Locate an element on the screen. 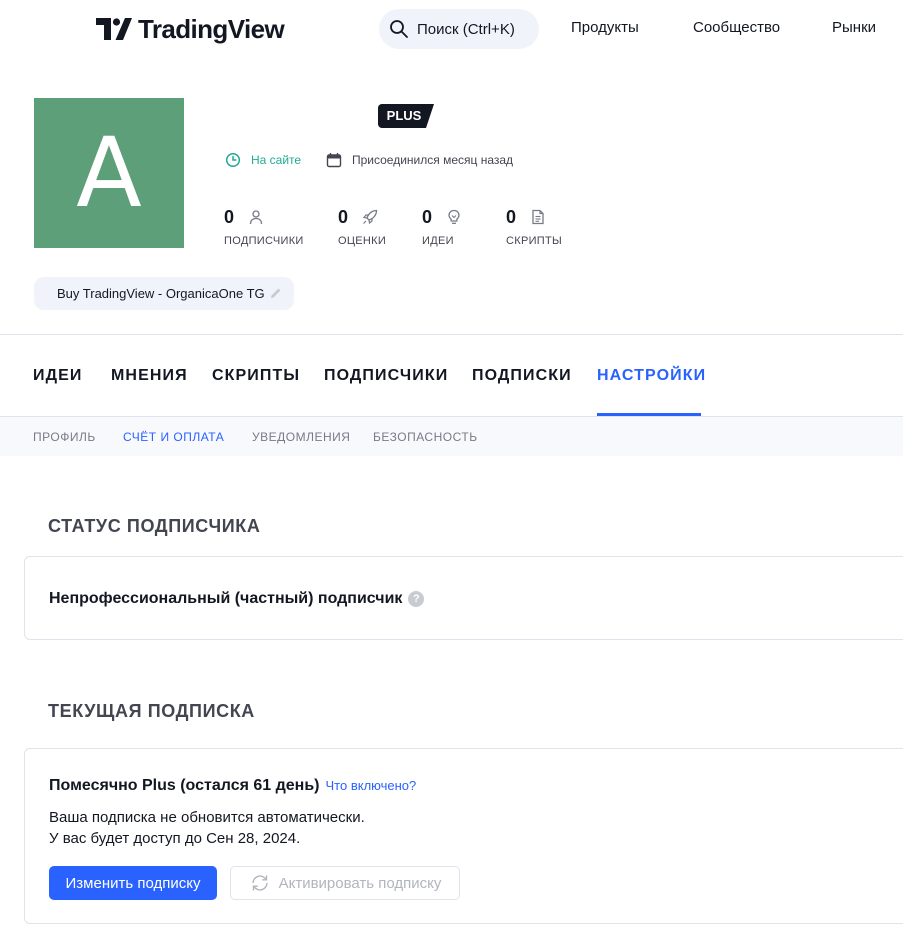  nav-community: Сообщество is located at coordinates (736, 27).